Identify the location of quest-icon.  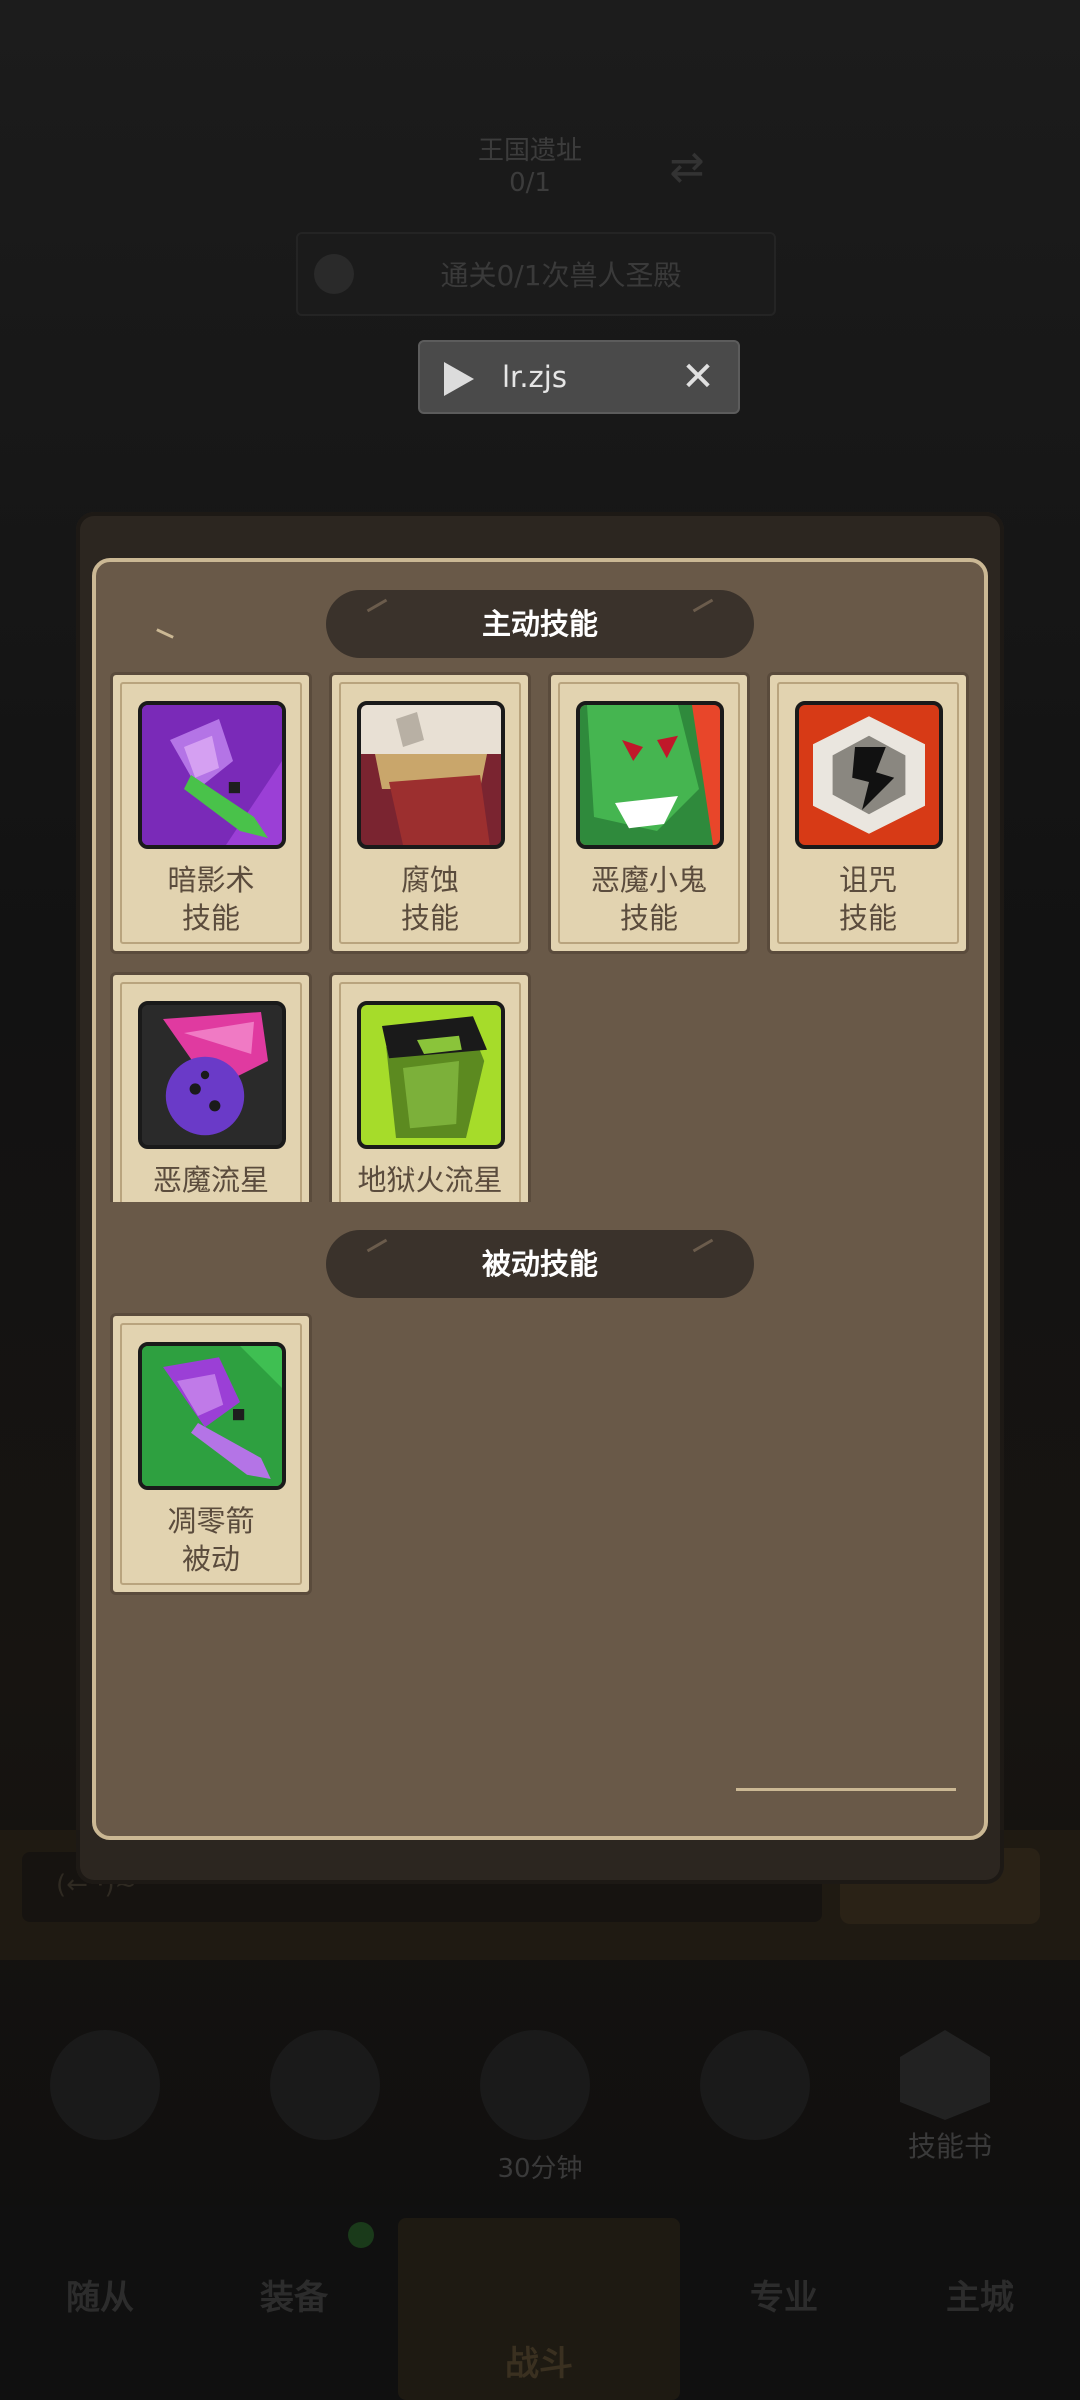
(334, 274).